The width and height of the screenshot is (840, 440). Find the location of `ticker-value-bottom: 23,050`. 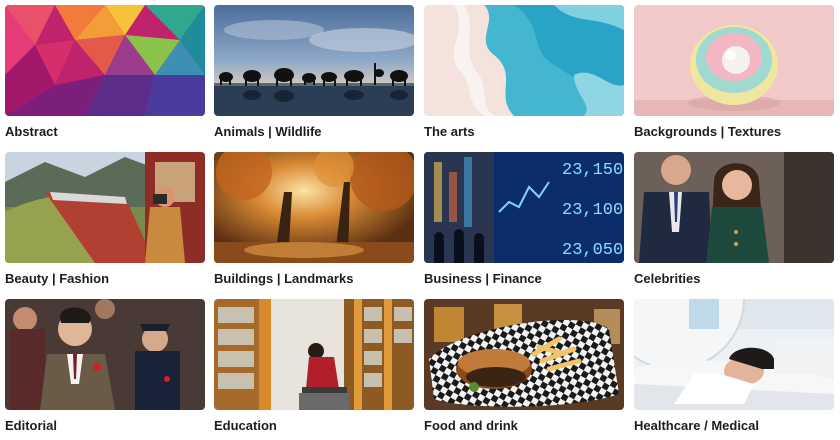

ticker-value-bottom: 23,050 is located at coordinates (592, 250).